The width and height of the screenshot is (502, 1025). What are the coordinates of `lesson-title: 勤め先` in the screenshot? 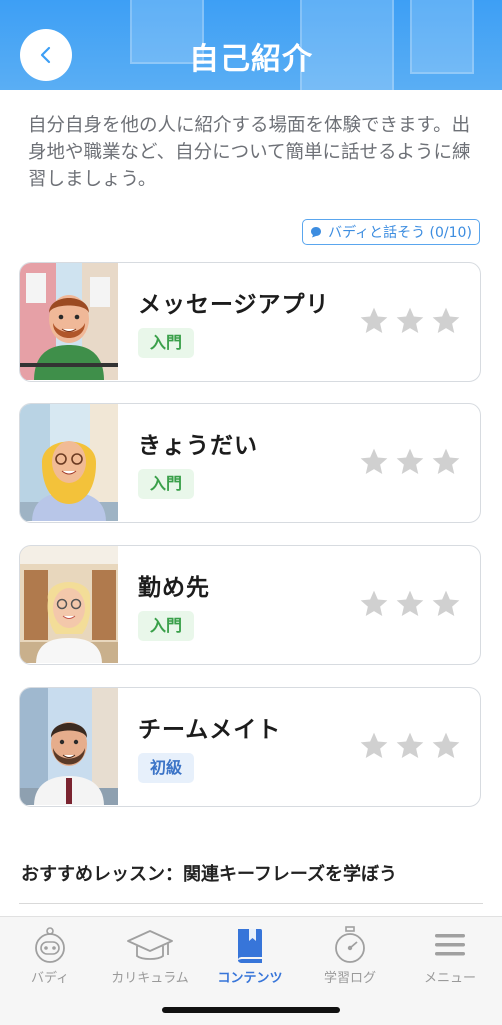 It's located at (174, 588).